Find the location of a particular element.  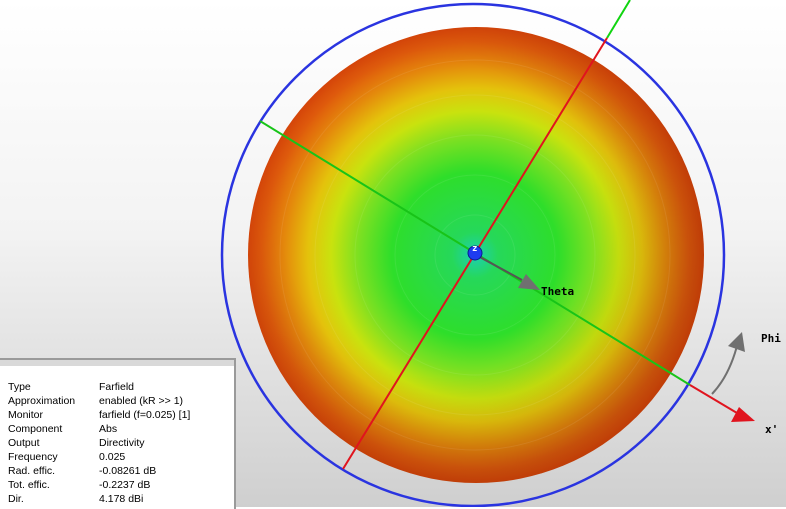

info-value: 4.178 dBi is located at coordinates (121, 499).